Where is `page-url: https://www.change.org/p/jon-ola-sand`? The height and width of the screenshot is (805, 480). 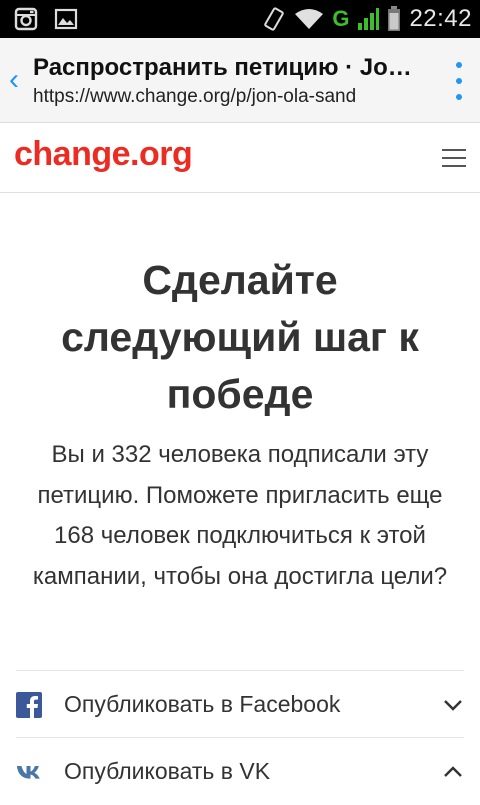 page-url: https://www.change.org/p/jon-ola-sand is located at coordinates (228, 97).